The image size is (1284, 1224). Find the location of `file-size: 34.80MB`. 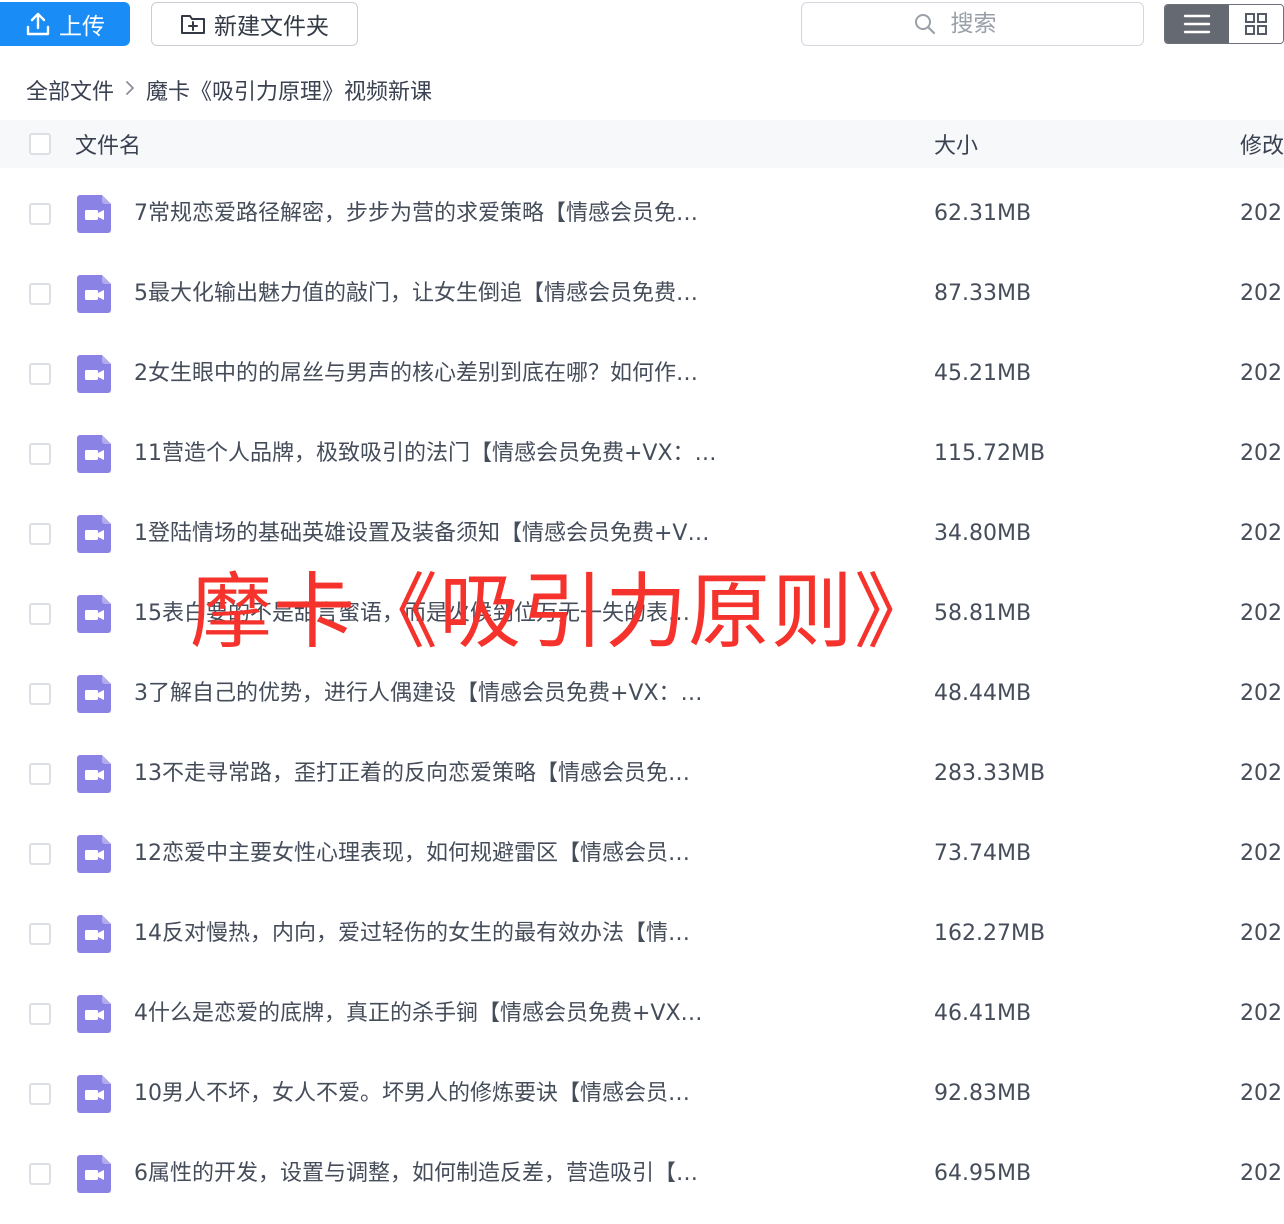

file-size: 34.80MB is located at coordinates (983, 533).